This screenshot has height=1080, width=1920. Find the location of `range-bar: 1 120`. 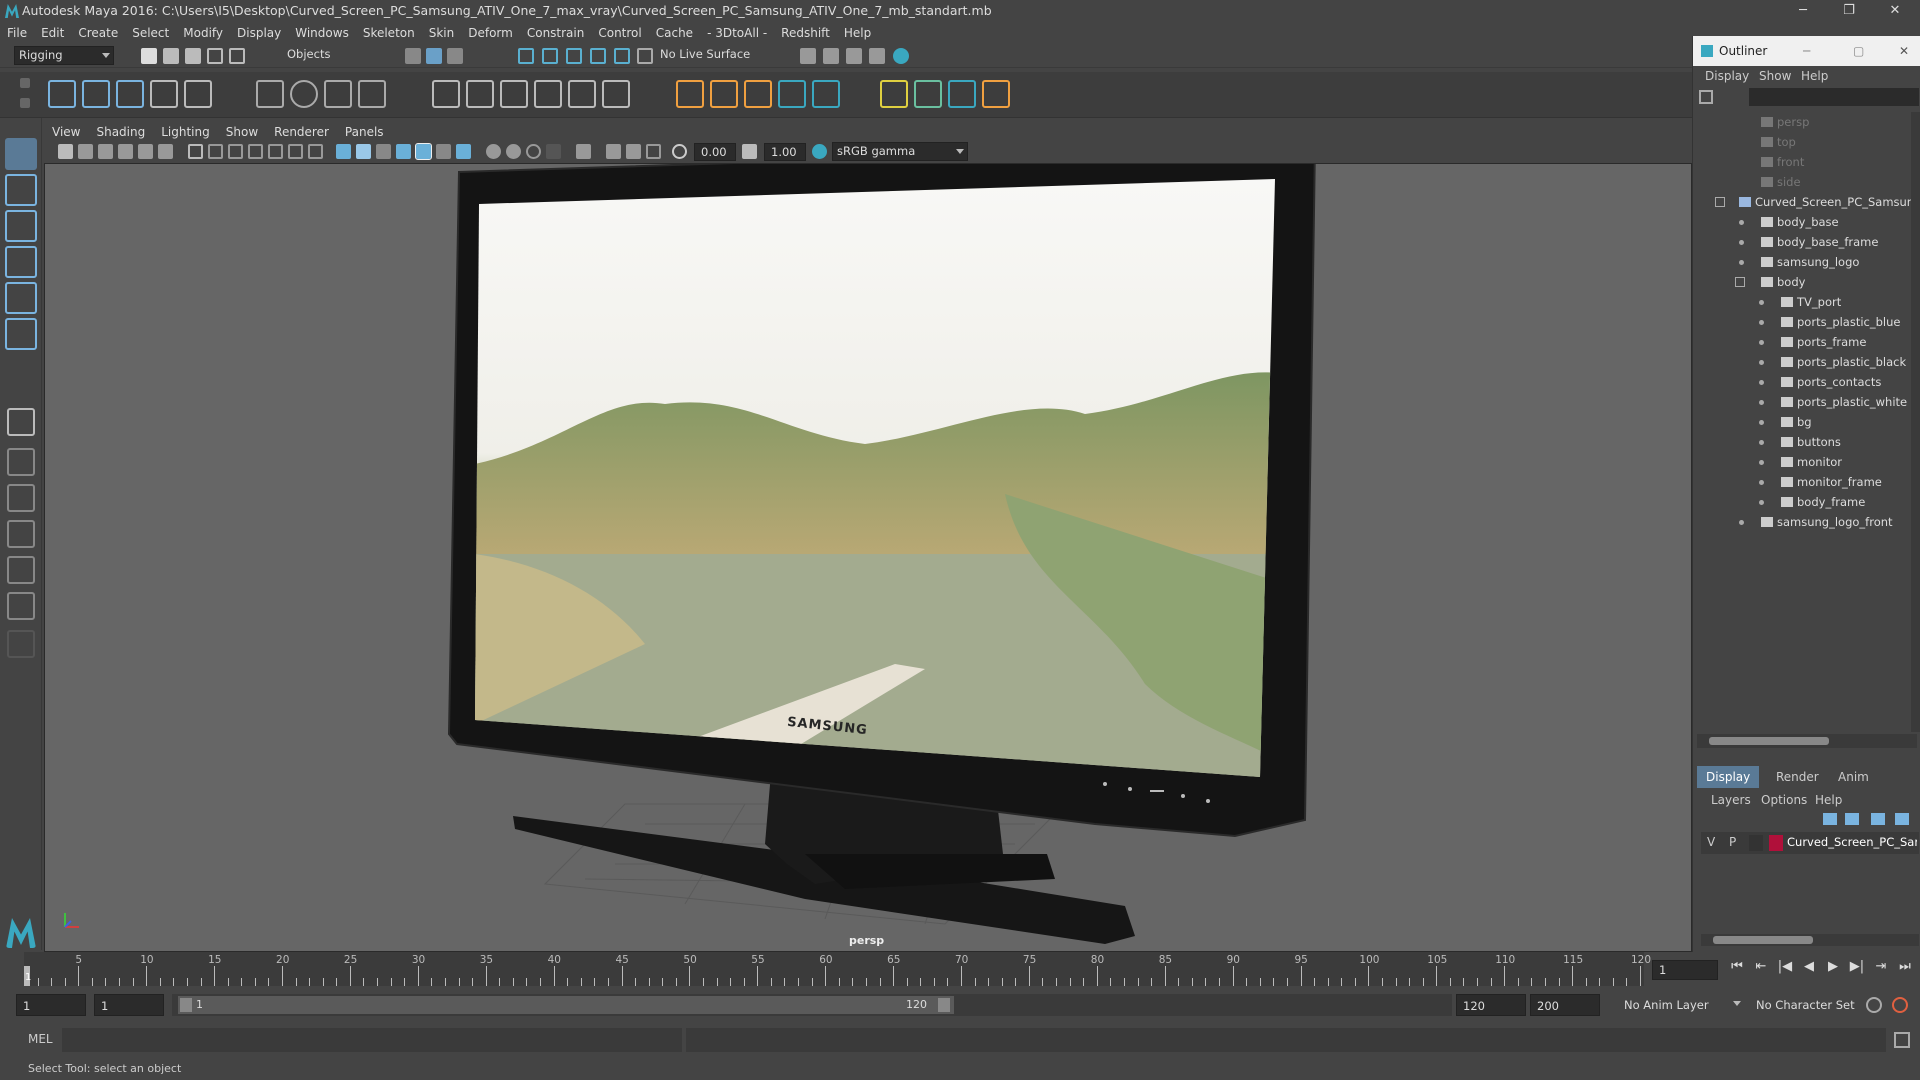

range-bar: 1 120 is located at coordinates (566, 1005).